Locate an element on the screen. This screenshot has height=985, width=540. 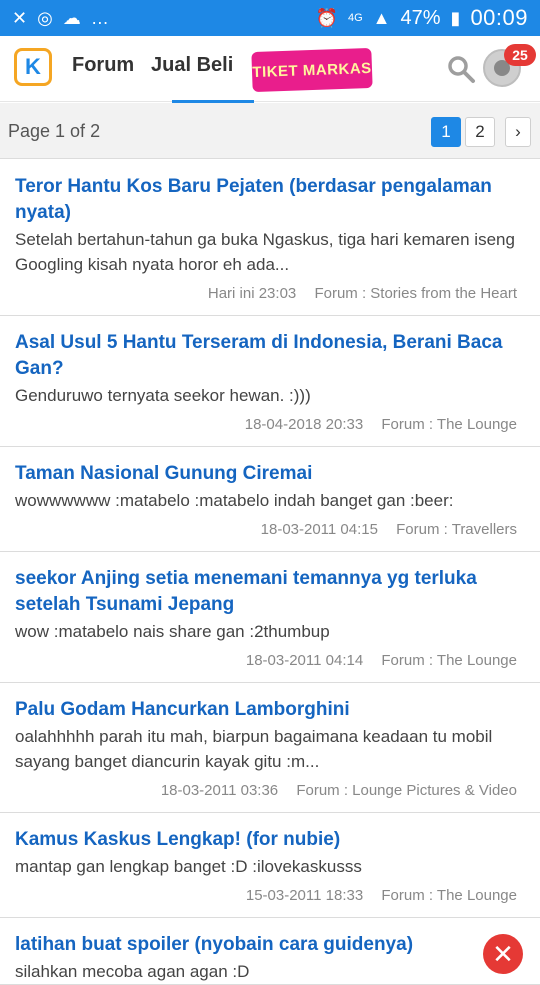
notification-badge: 25 is located at coordinates (520, 55).